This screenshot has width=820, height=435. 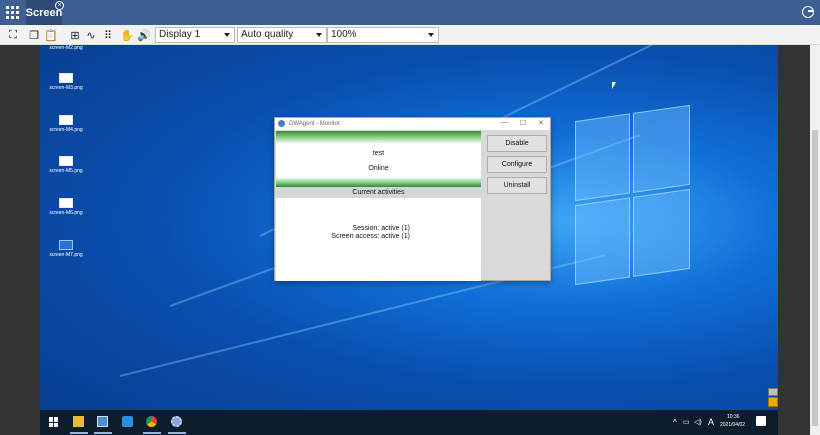 What do you see at coordinates (108, 35) in the screenshot?
I see `keyboard-icon: ⠿` at bounding box center [108, 35].